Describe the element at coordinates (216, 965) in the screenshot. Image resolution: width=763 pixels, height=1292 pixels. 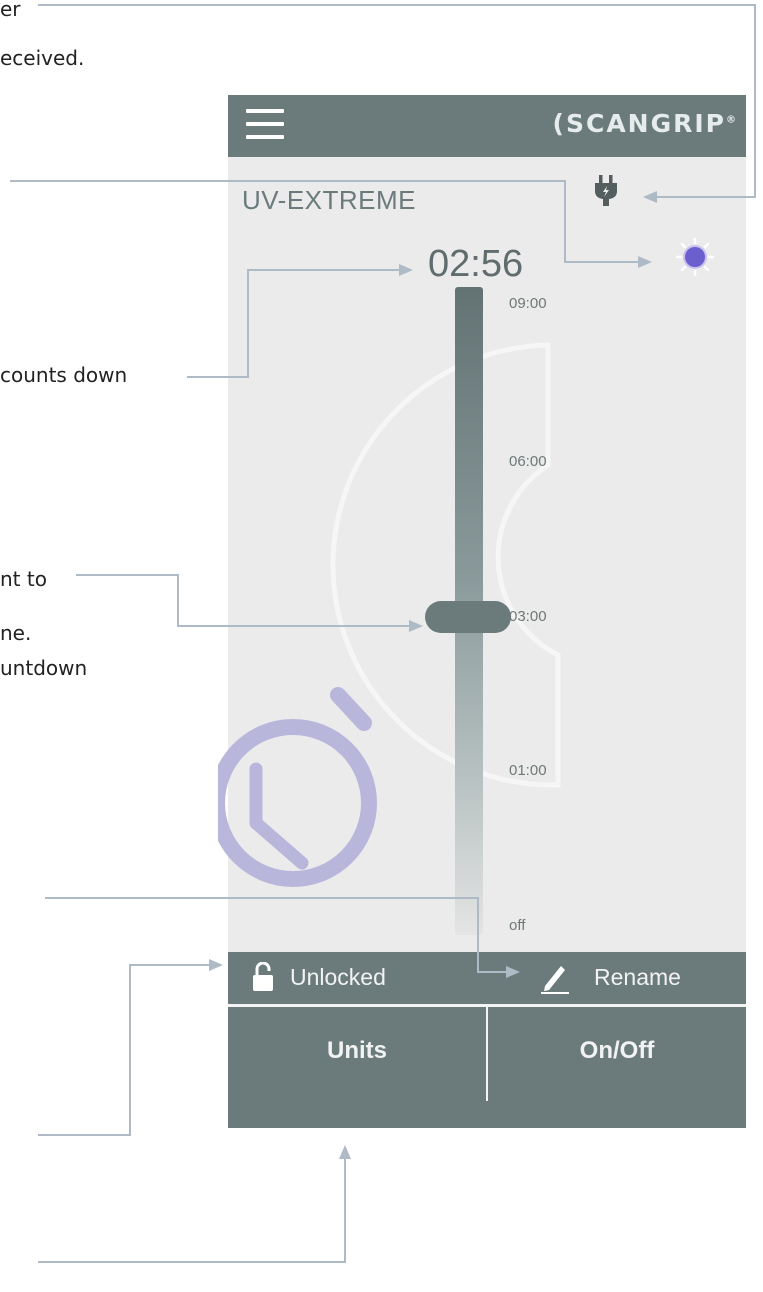
I see `arrow-lock-icon` at that location.